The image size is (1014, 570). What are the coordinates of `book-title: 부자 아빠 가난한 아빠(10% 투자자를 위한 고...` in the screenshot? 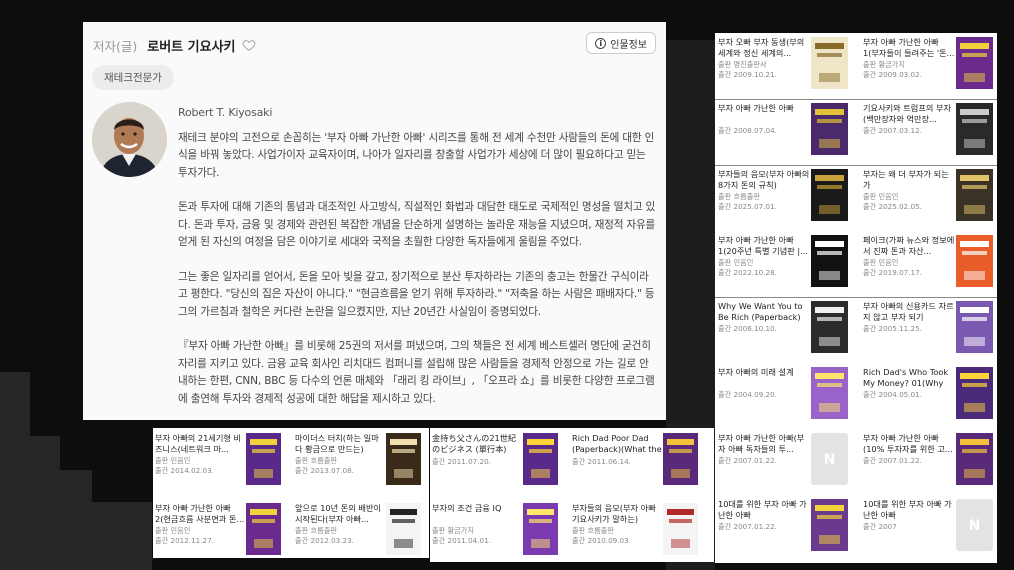 It's located at (909, 443).